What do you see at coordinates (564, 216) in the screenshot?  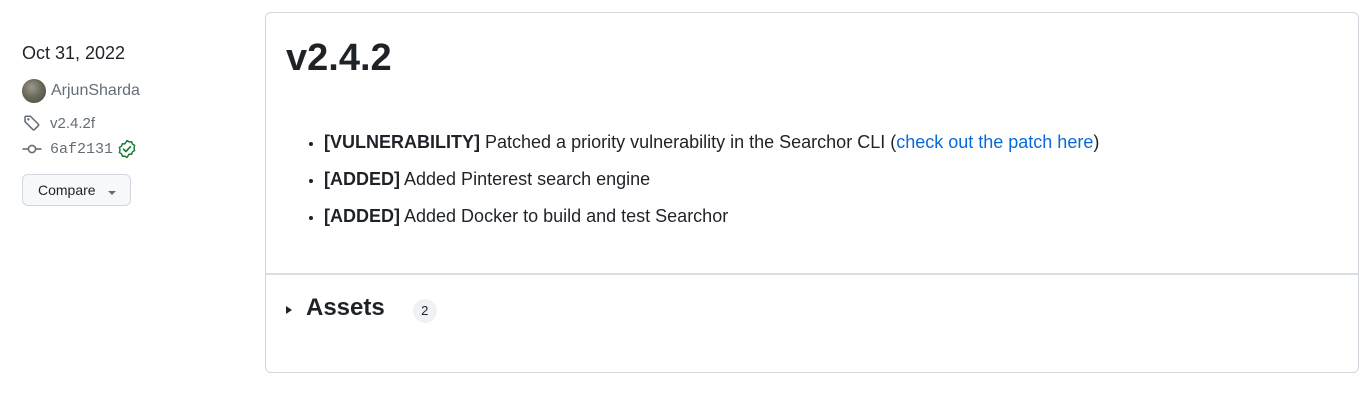 I see `note-text: Added Docker to build and test Searchor` at bounding box center [564, 216].